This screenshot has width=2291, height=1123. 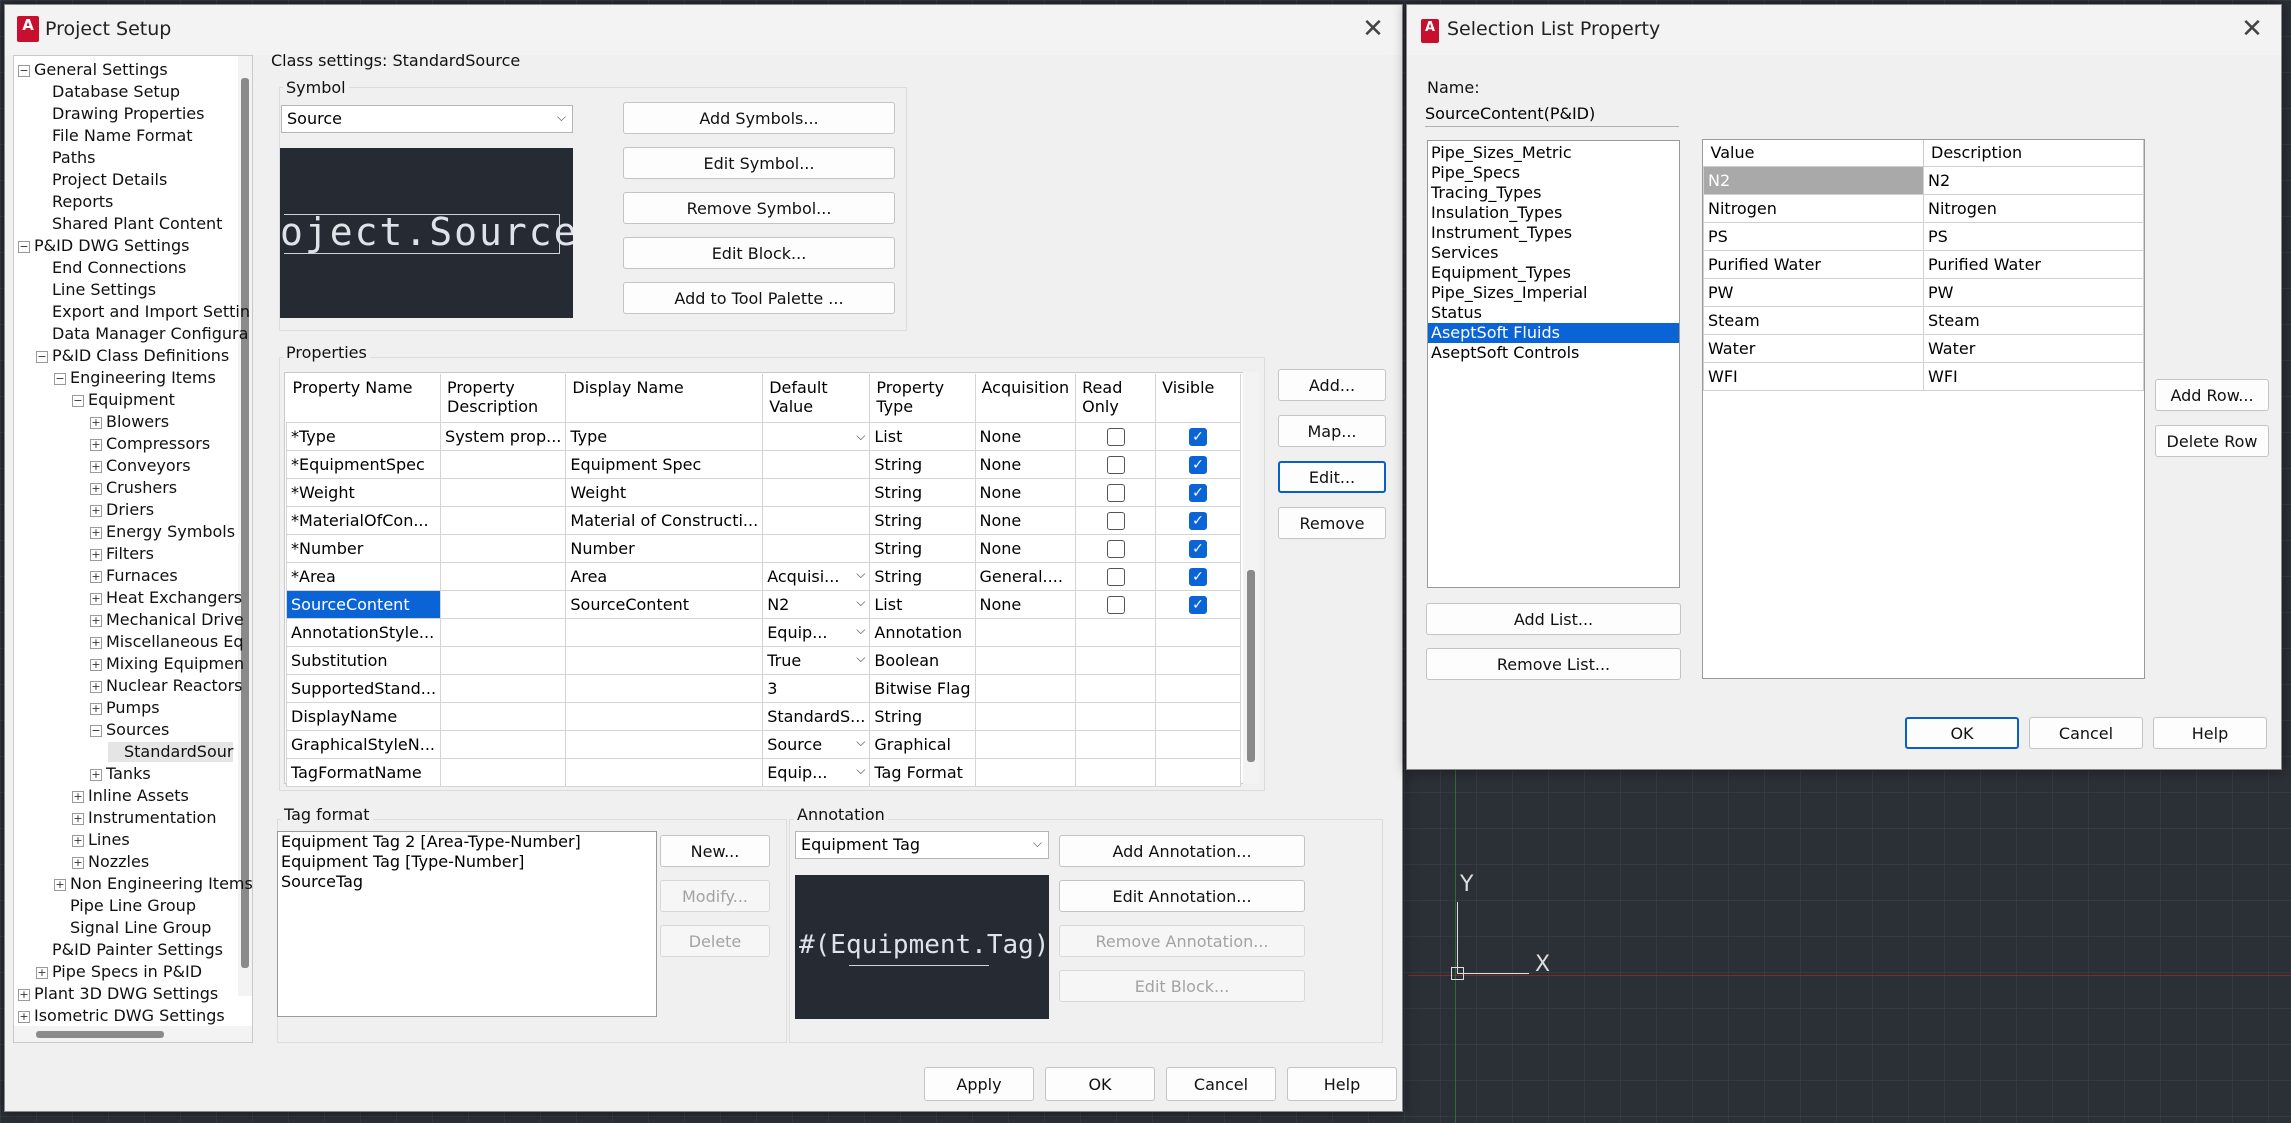 I want to click on tree-item-reports: Reports, so click(x=74, y=202).